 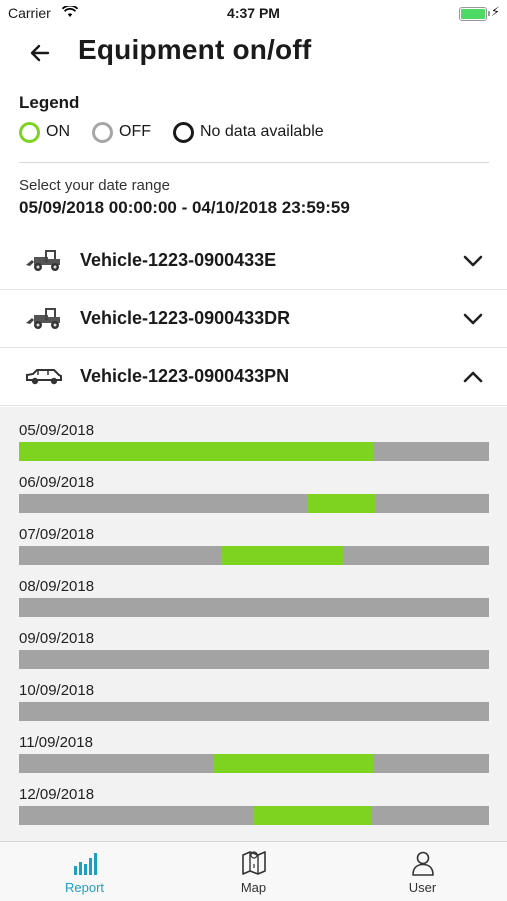 What do you see at coordinates (85, 864) in the screenshot?
I see `report-icon` at bounding box center [85, 864].